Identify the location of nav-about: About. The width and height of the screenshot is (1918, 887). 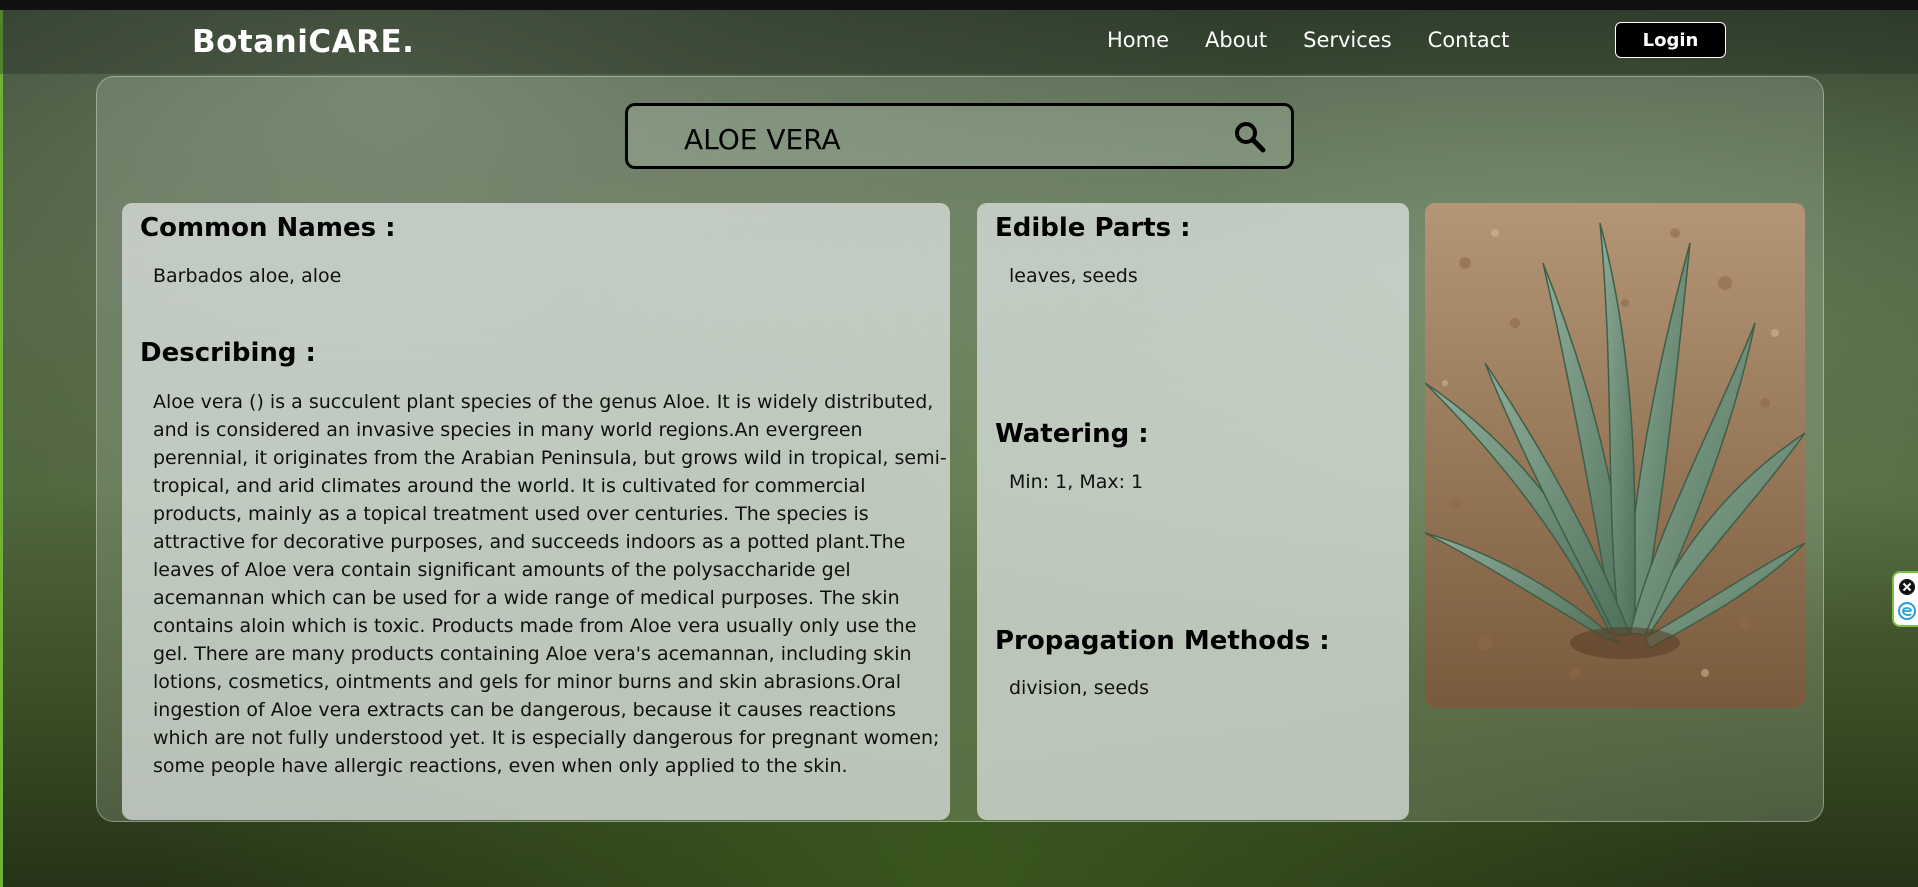
(1236, 40).